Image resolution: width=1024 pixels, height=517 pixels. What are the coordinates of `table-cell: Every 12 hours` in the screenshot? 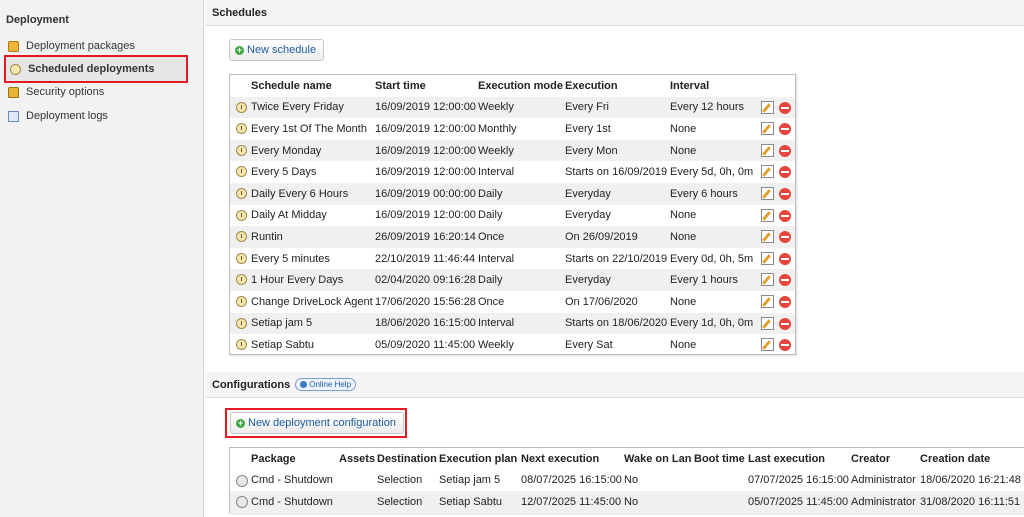 It's located at (707, 107).